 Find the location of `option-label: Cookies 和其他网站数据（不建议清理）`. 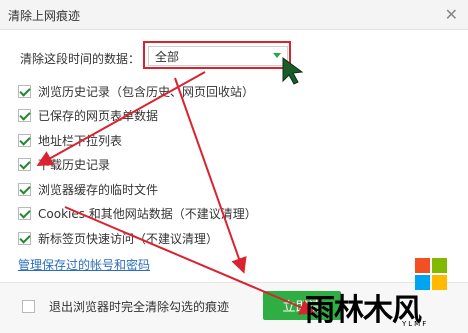

option-label: Cookies 和其他网站数据（不建议清理） is located at coordinates (147, 213).